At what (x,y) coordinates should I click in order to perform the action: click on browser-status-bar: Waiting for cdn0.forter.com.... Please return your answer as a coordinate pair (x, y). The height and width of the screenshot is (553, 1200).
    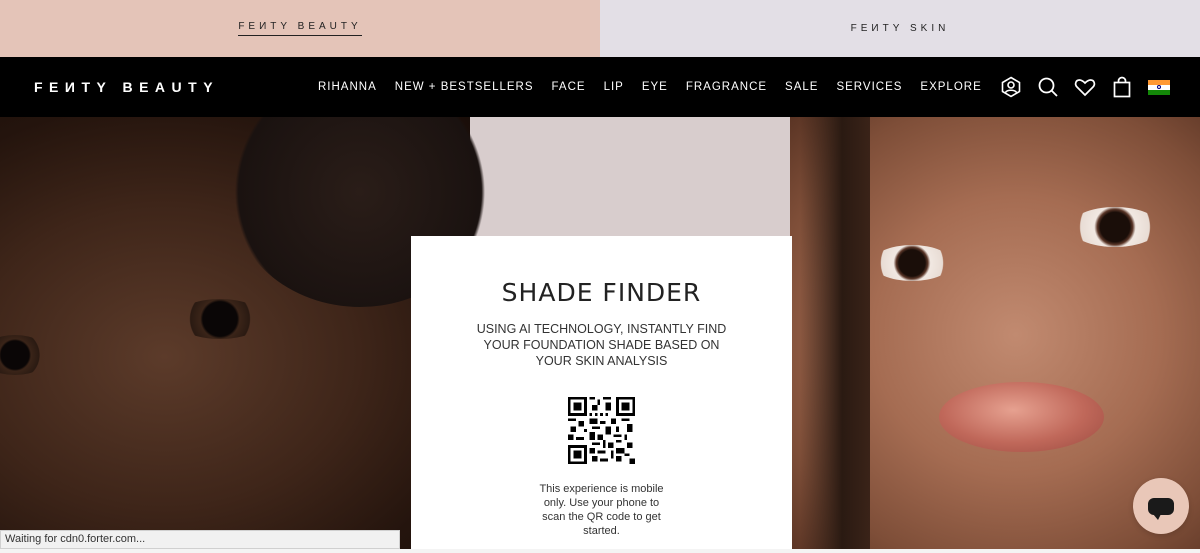
    Looking at the image, I should click on (200, 539).